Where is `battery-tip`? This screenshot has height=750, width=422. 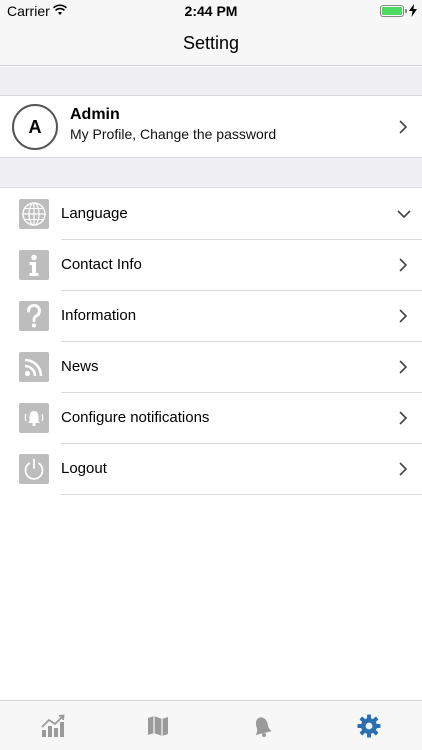 battery-tip is located at coordinates (406, 11).